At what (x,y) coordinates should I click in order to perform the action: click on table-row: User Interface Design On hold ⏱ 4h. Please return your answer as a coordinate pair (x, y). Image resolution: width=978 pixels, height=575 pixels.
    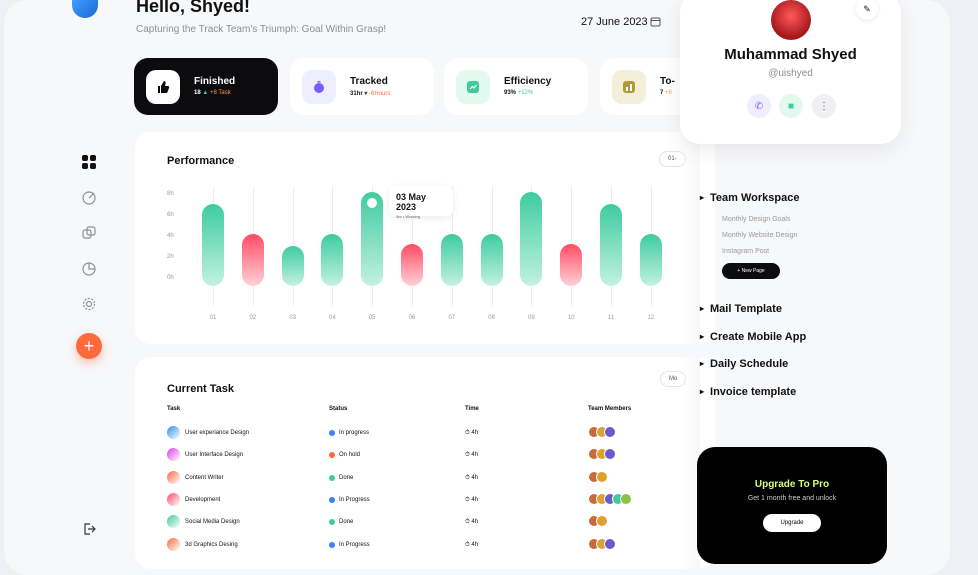
    Looking at the image, I should click on (427, 456).